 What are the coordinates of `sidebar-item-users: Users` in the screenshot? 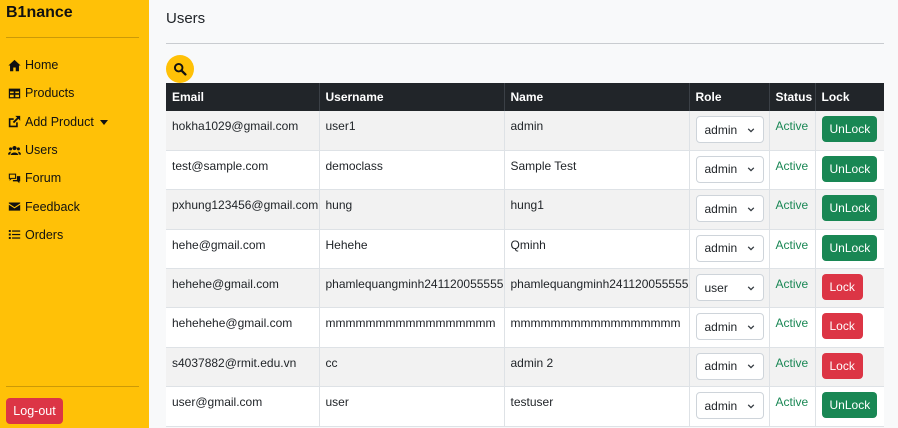 It's located at (75, 150).